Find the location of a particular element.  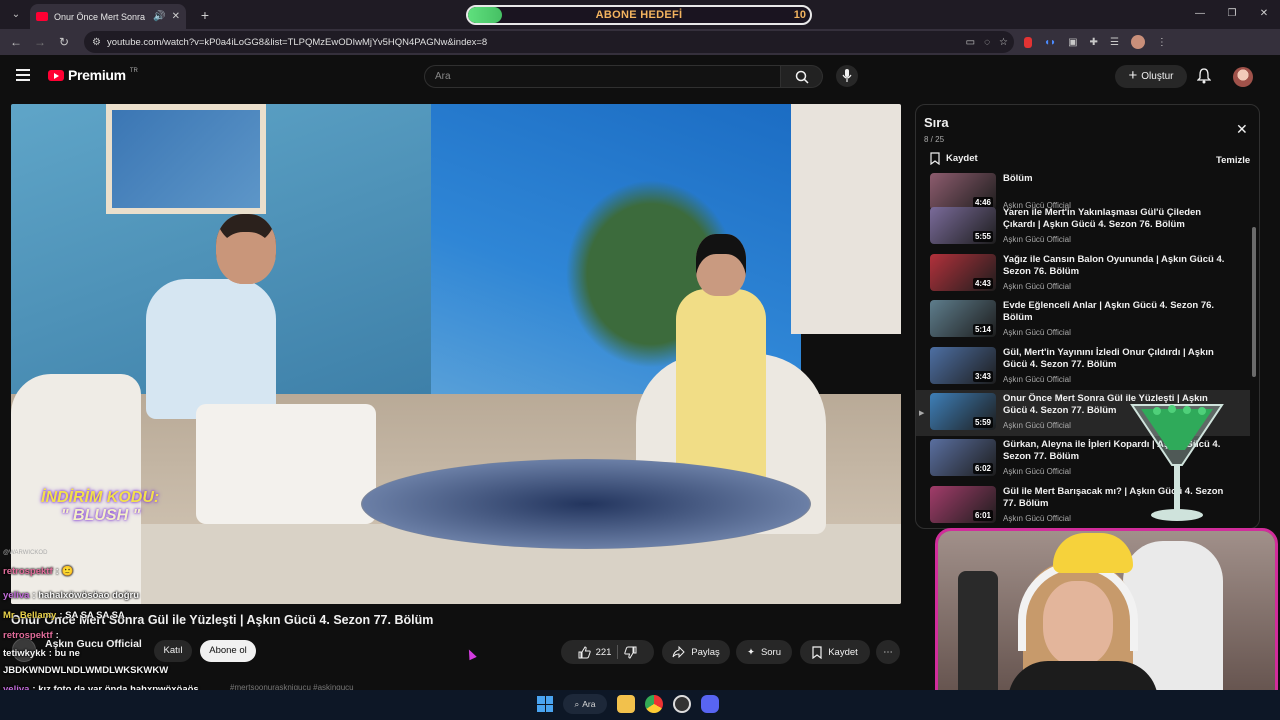

queue-thumbnail: 6:01 is located at coordinates (963, 504).